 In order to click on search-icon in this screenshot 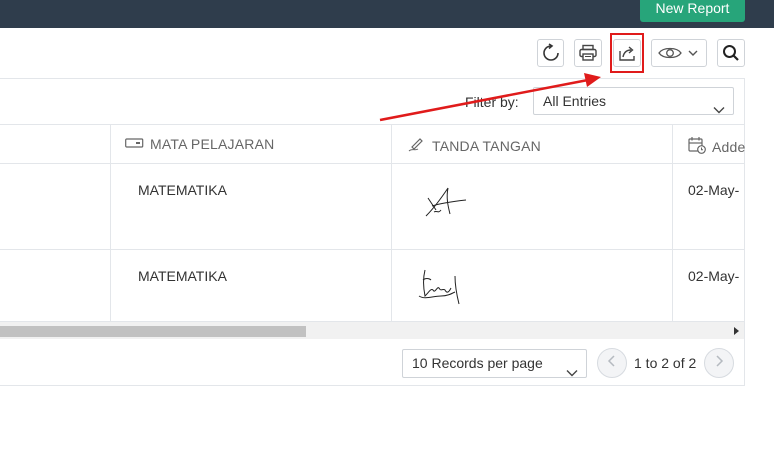, I will do `click(731, 53)`.